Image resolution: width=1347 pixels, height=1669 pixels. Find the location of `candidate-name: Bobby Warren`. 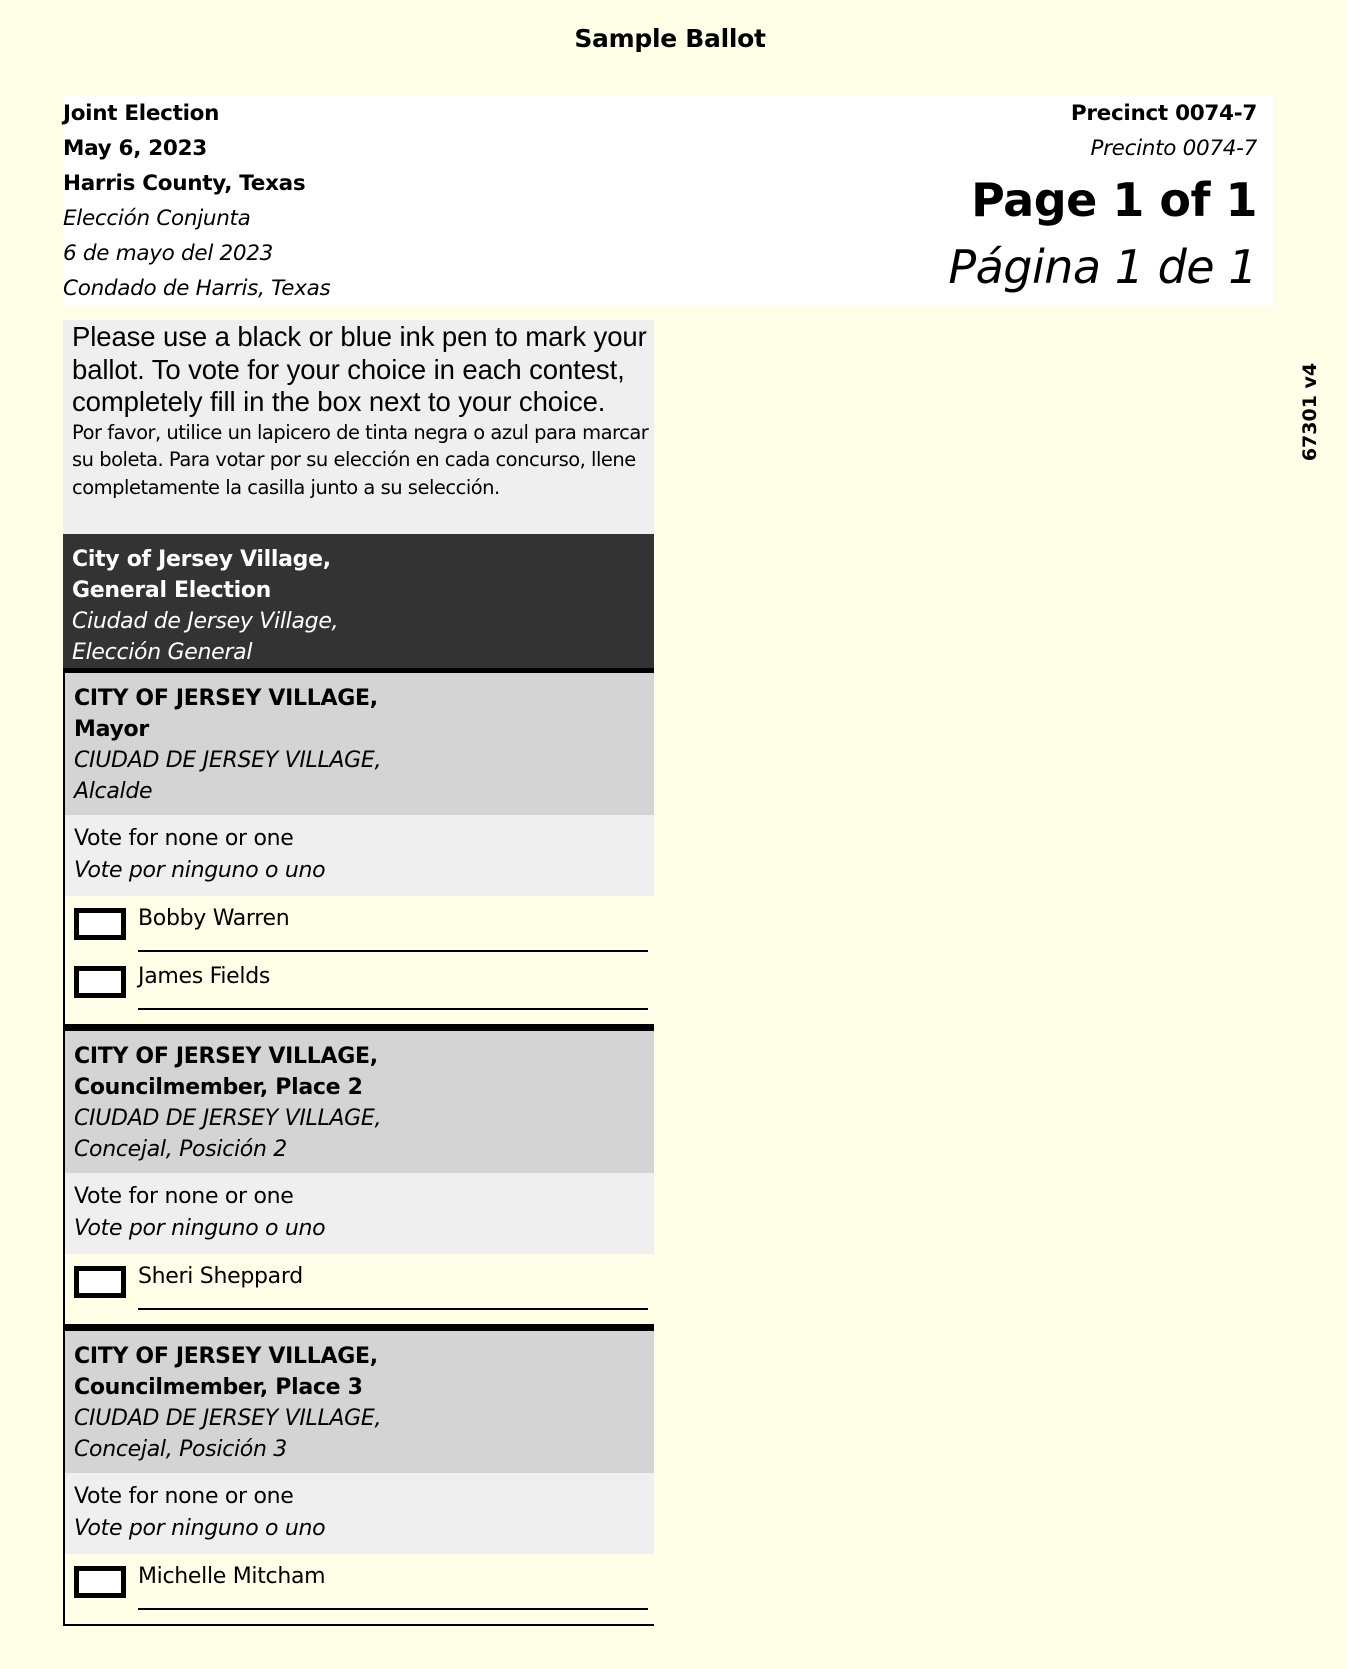

candidate-name: Bobby Warren is located at coordinates (214, 918).